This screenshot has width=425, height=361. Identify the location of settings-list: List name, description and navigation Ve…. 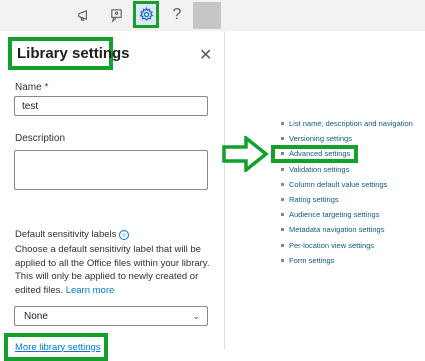
(347, 194).